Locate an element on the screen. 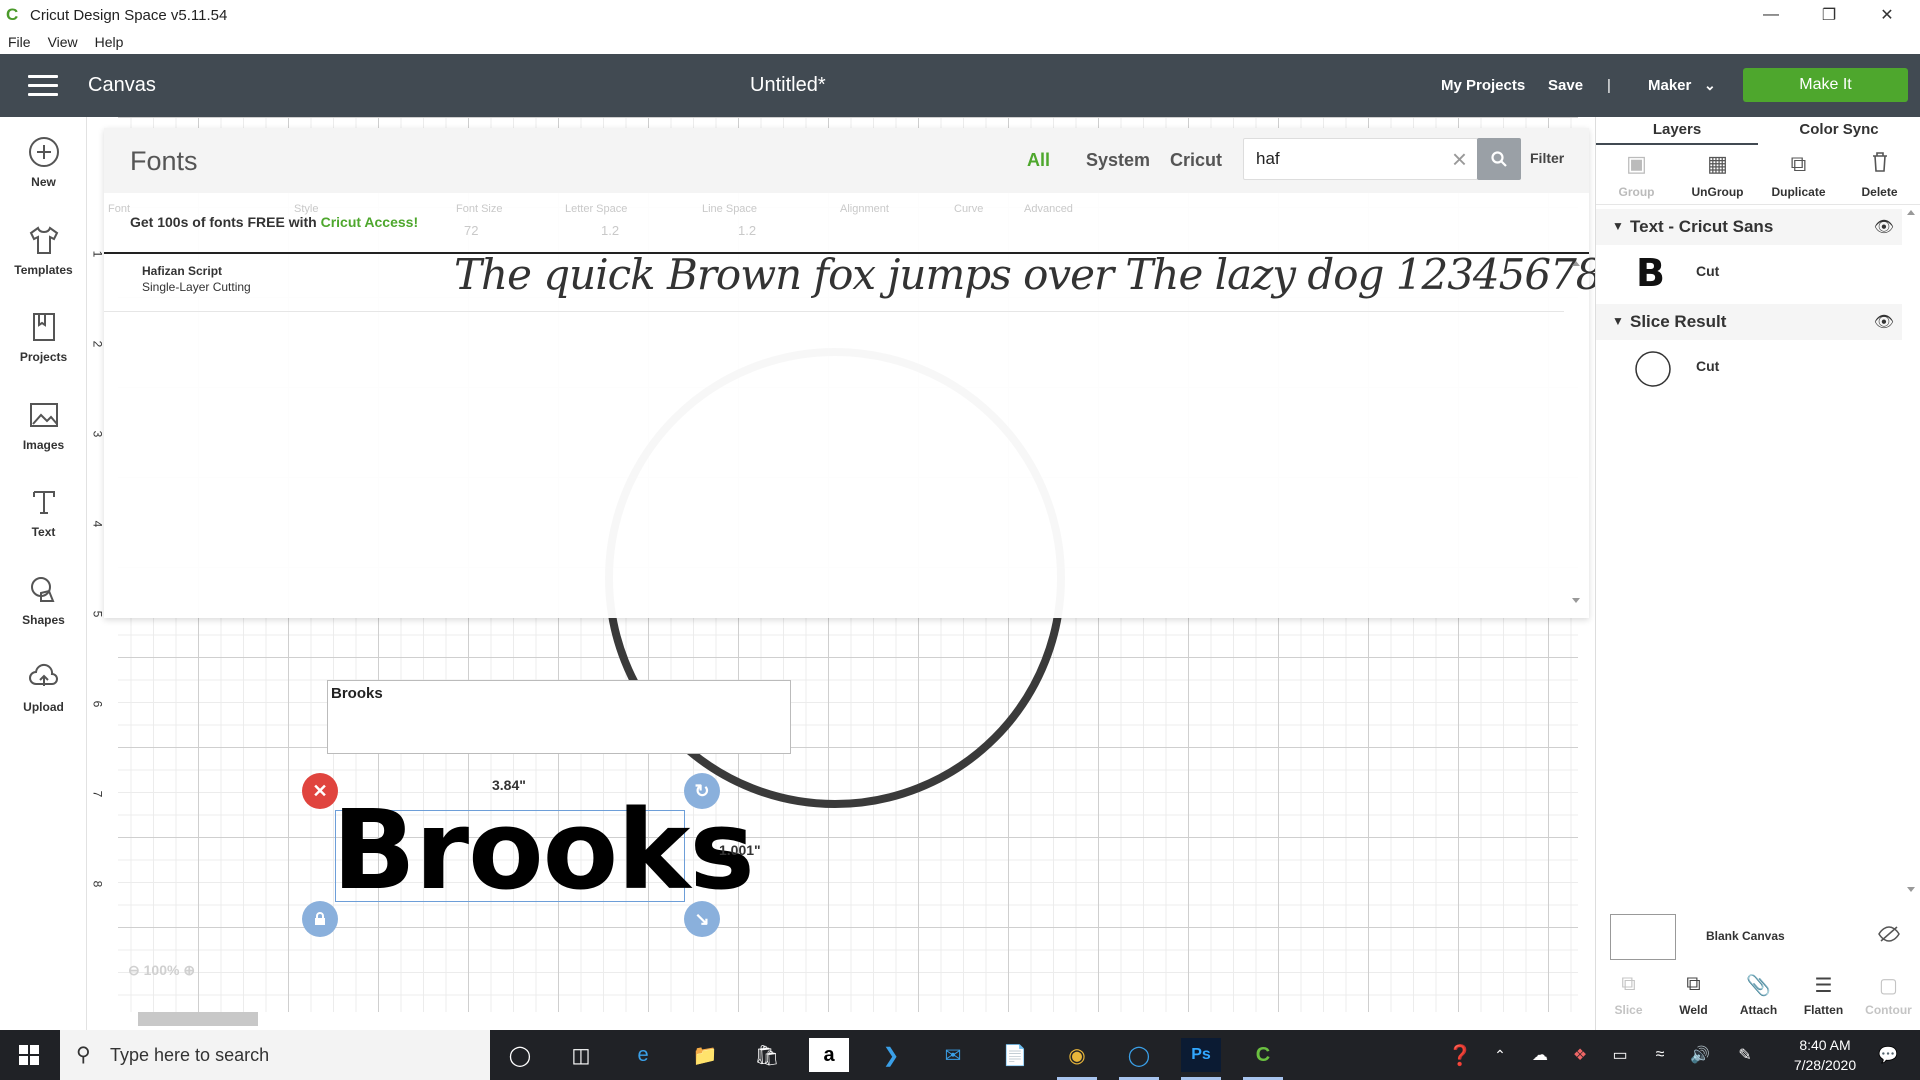 The image size is (1920, 1080). layer-item: B Cut is located at coordinates (1749, 273).